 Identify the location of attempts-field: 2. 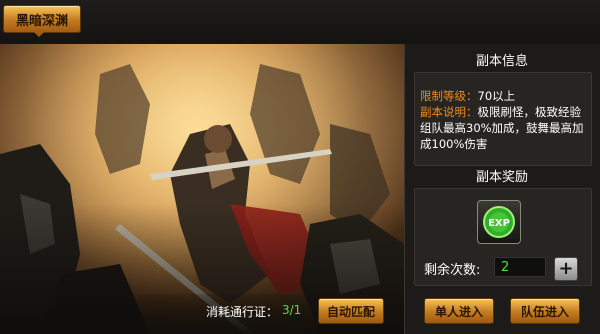
(520, 267).